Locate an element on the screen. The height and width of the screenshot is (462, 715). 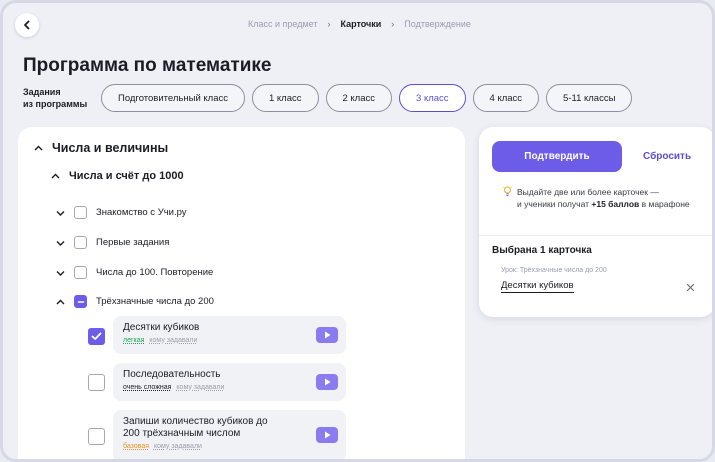
hint-line2-pre: и ученики получат is located at coordinates (554, 204).